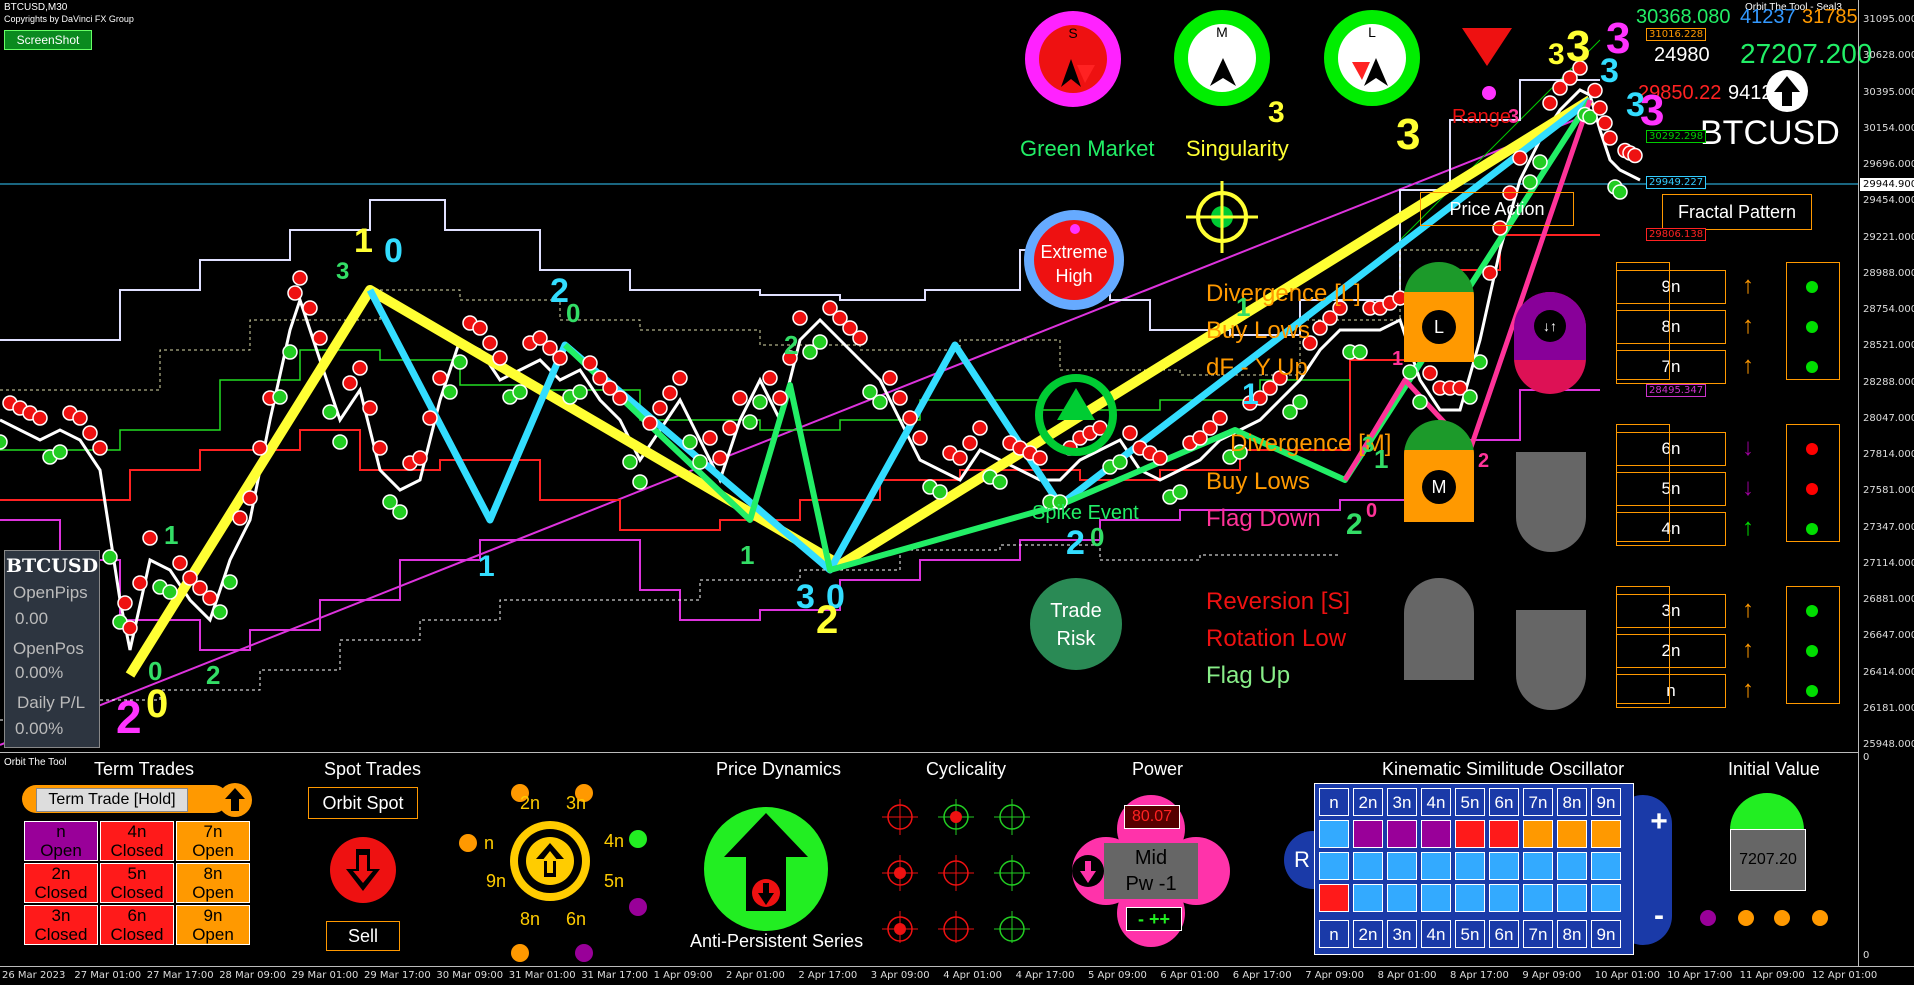  What do you see at coordinates (235, 800) in the screenshot?
I see `term-up-arrow-icon` at bounding box center [235, 800].